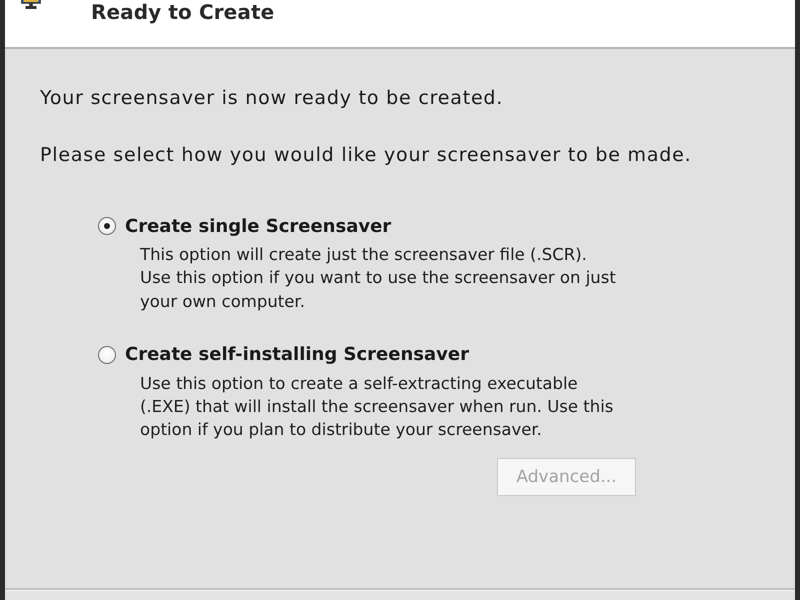 Image resolution: width=800 pixels, height=600 pixels. Describe the element at coordinates (378, 278) in the screenshot. I see `option-description: This option will create just the screensaver file (.SCR). Use this option if you want to use the screensaver on just your own computer.` at that location.